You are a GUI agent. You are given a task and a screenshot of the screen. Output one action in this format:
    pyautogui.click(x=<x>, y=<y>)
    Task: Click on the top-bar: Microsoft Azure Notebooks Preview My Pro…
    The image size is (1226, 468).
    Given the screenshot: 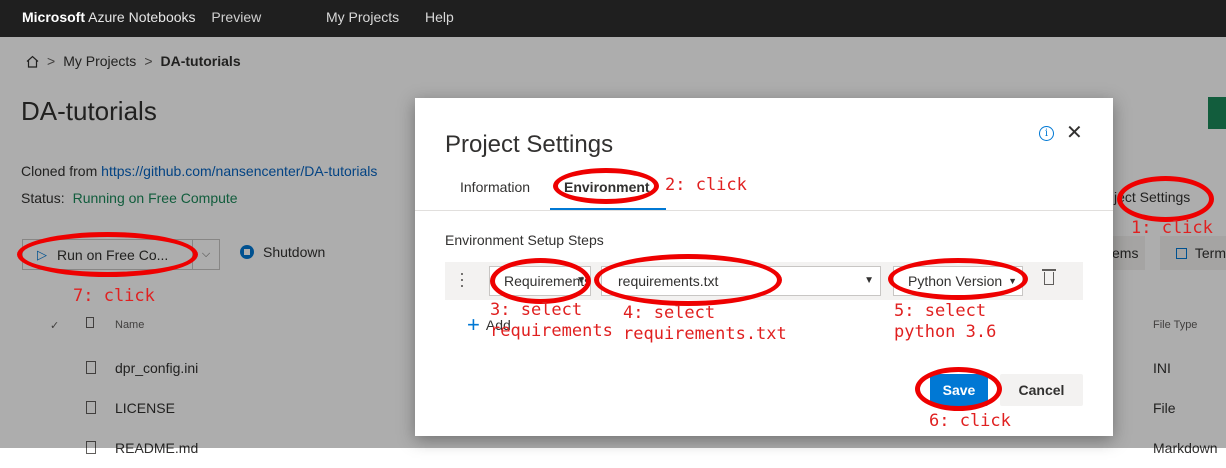 What is the action you would take?
    pyautogui.click(x=613, y=18)
    